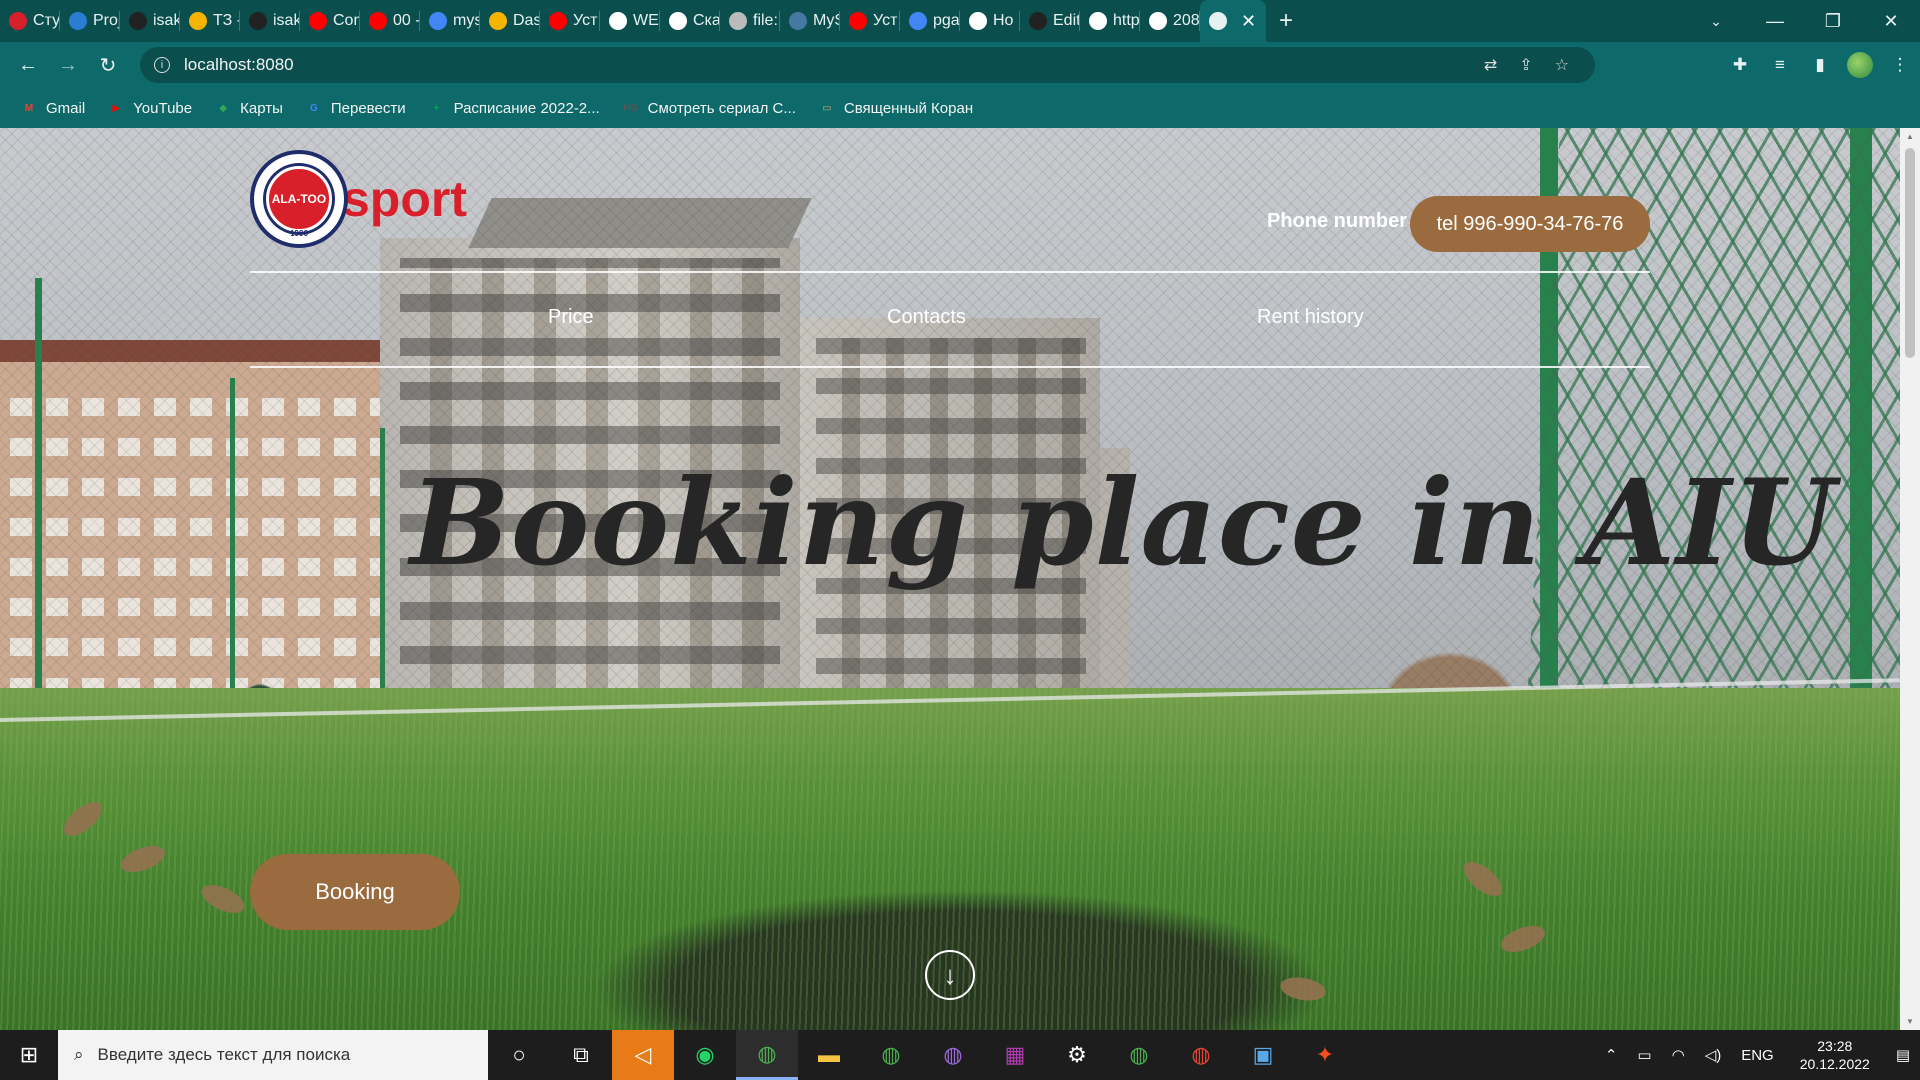 Image resolution: width=1920 pixels, height=1080 pixels. Describe the element at coordinates (895, 108) in the screenshot. I see `bookmark-item: ▭ Священный Коран` at that location.